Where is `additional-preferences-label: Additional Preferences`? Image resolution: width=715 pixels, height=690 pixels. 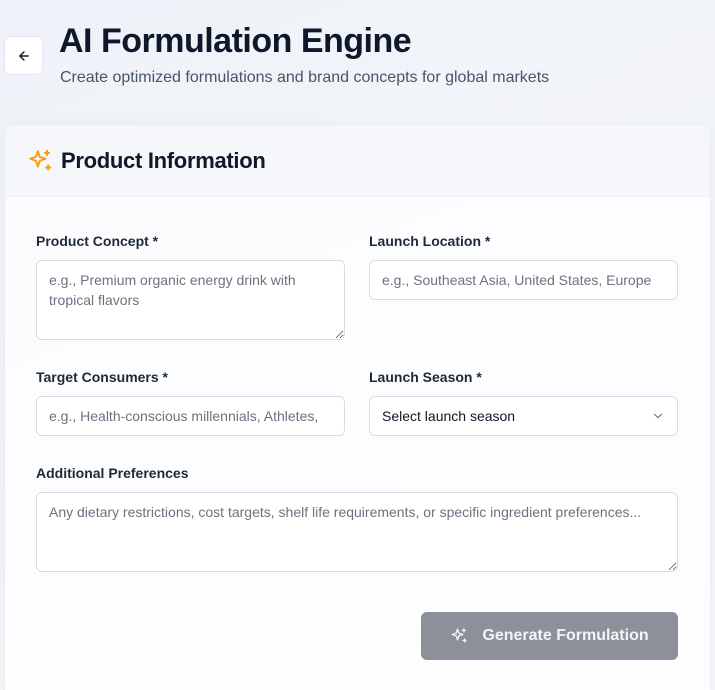
additional-preferences-label: Additional Preferences is located at coordinates (112, 473).